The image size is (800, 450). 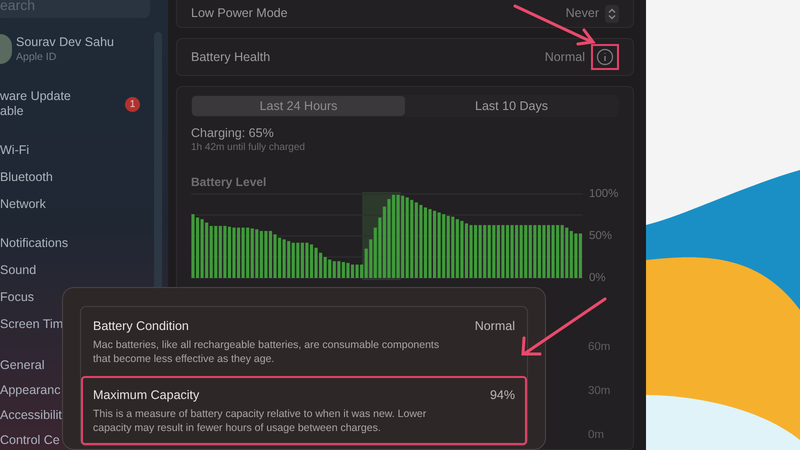 I want to click on up-down-chevron-icon, so click(x=612, y=13).